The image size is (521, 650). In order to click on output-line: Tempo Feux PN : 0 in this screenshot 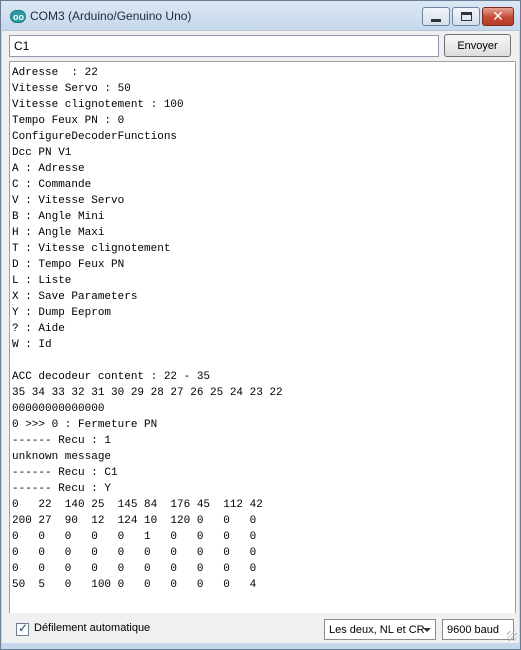, I will do `click(68, 121)`.